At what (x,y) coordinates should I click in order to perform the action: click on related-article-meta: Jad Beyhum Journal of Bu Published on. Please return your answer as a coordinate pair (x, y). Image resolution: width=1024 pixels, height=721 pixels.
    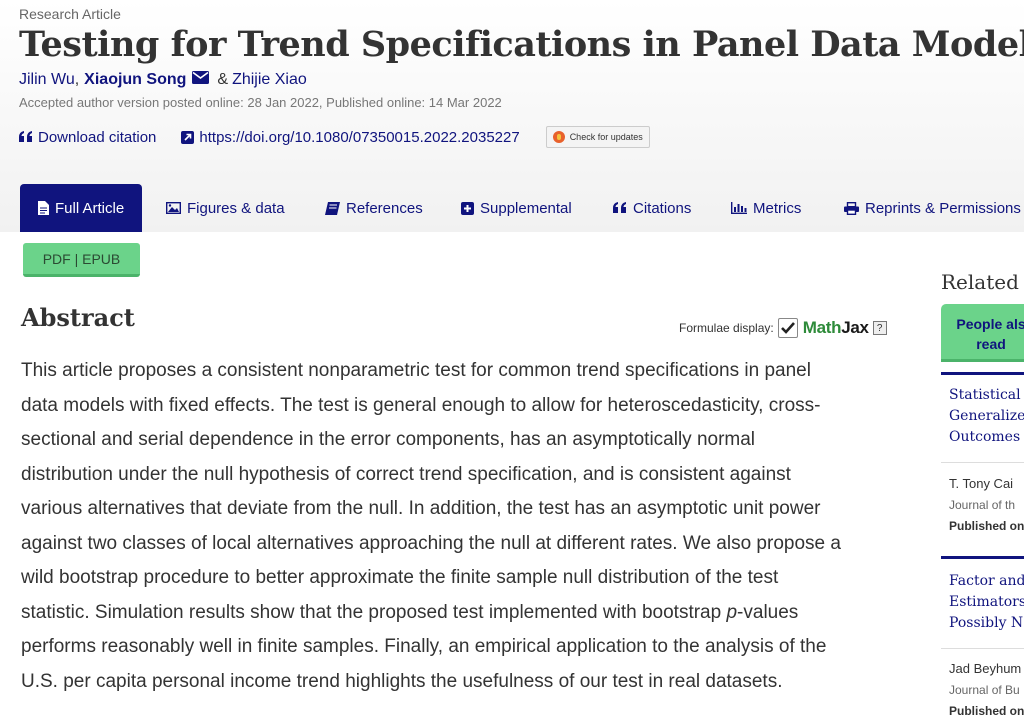
    Looking at the image, I should click on (986, 690).